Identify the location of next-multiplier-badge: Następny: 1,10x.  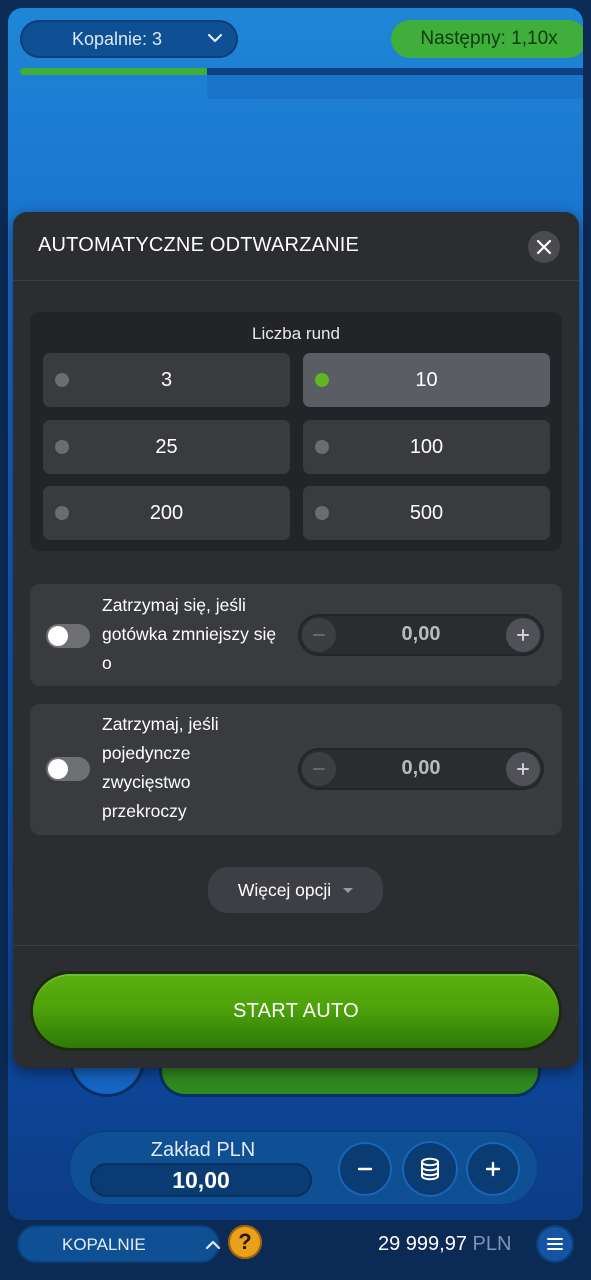
(487, 39).